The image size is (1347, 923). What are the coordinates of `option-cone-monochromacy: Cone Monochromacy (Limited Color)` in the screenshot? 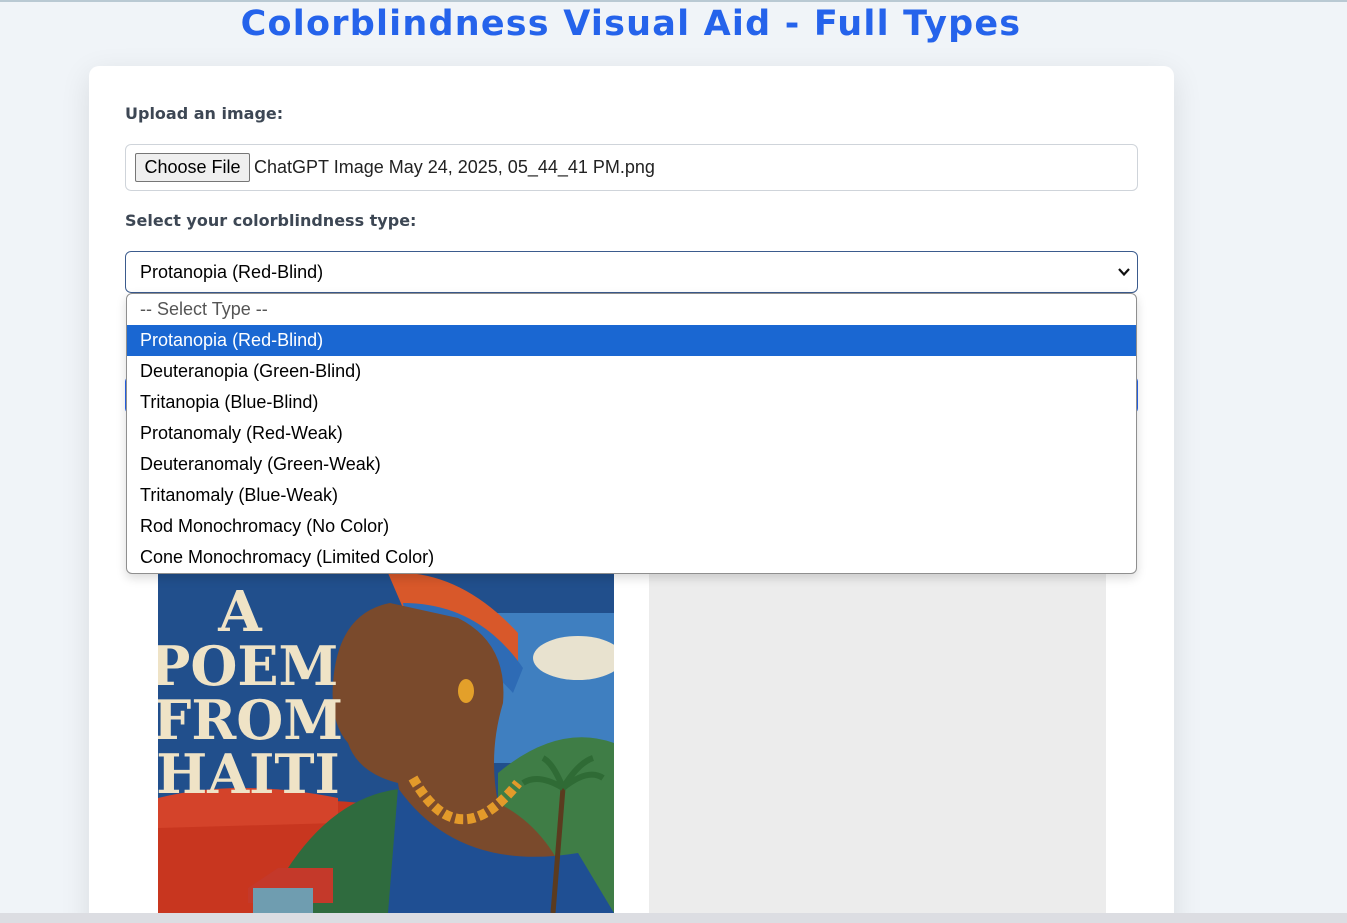 It's located at (631, 557).